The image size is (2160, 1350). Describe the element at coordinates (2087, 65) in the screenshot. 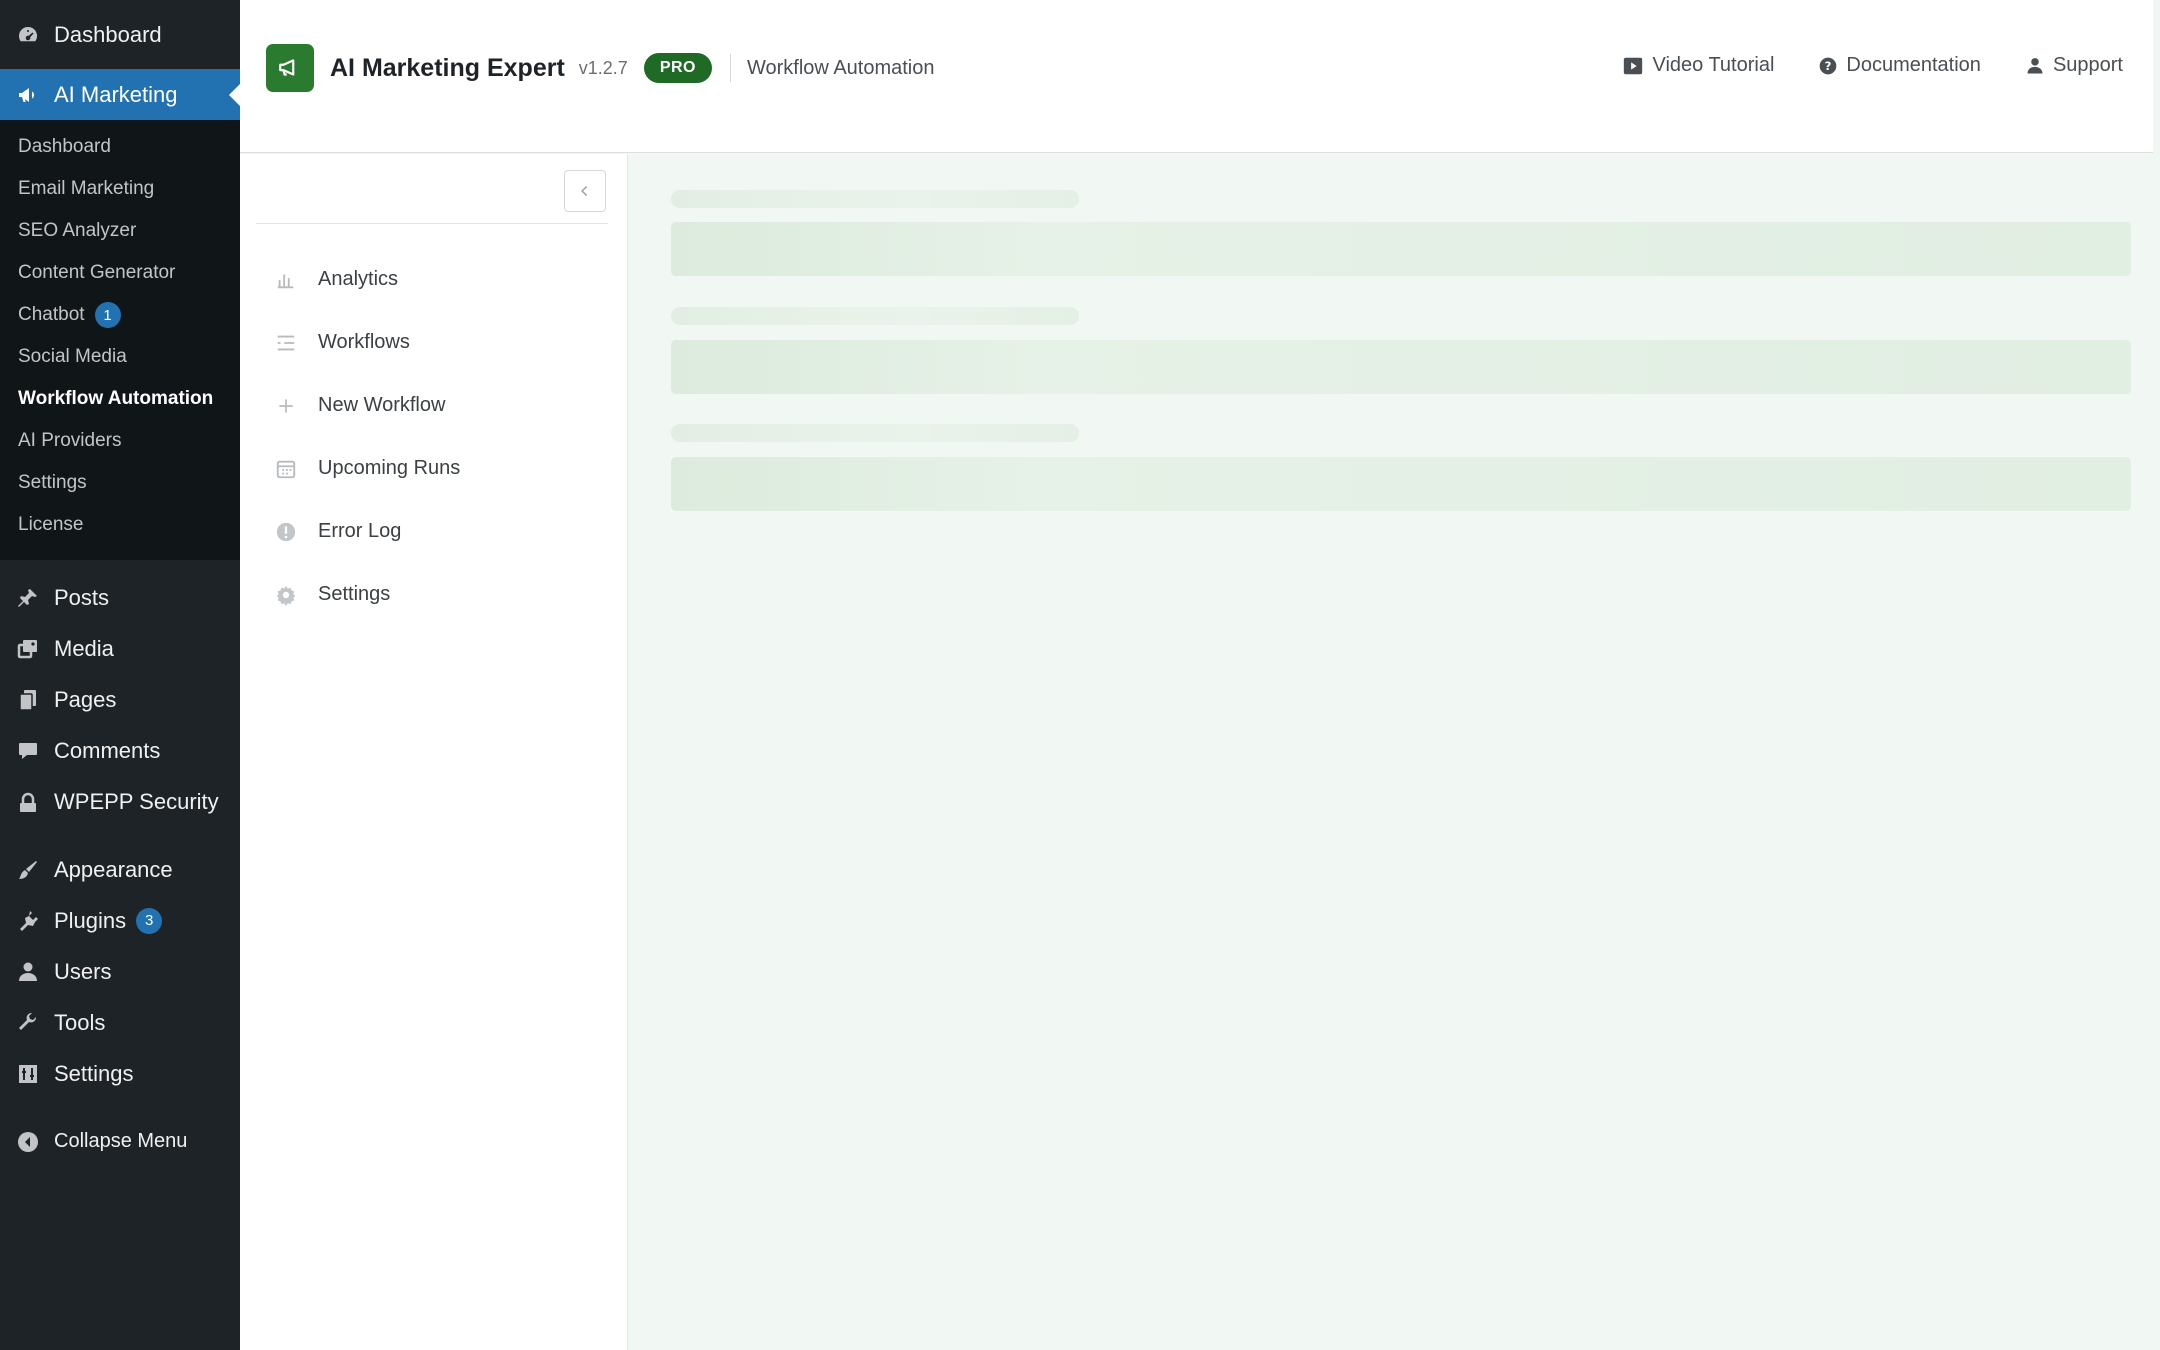

I see `support-label: Support` at that location.